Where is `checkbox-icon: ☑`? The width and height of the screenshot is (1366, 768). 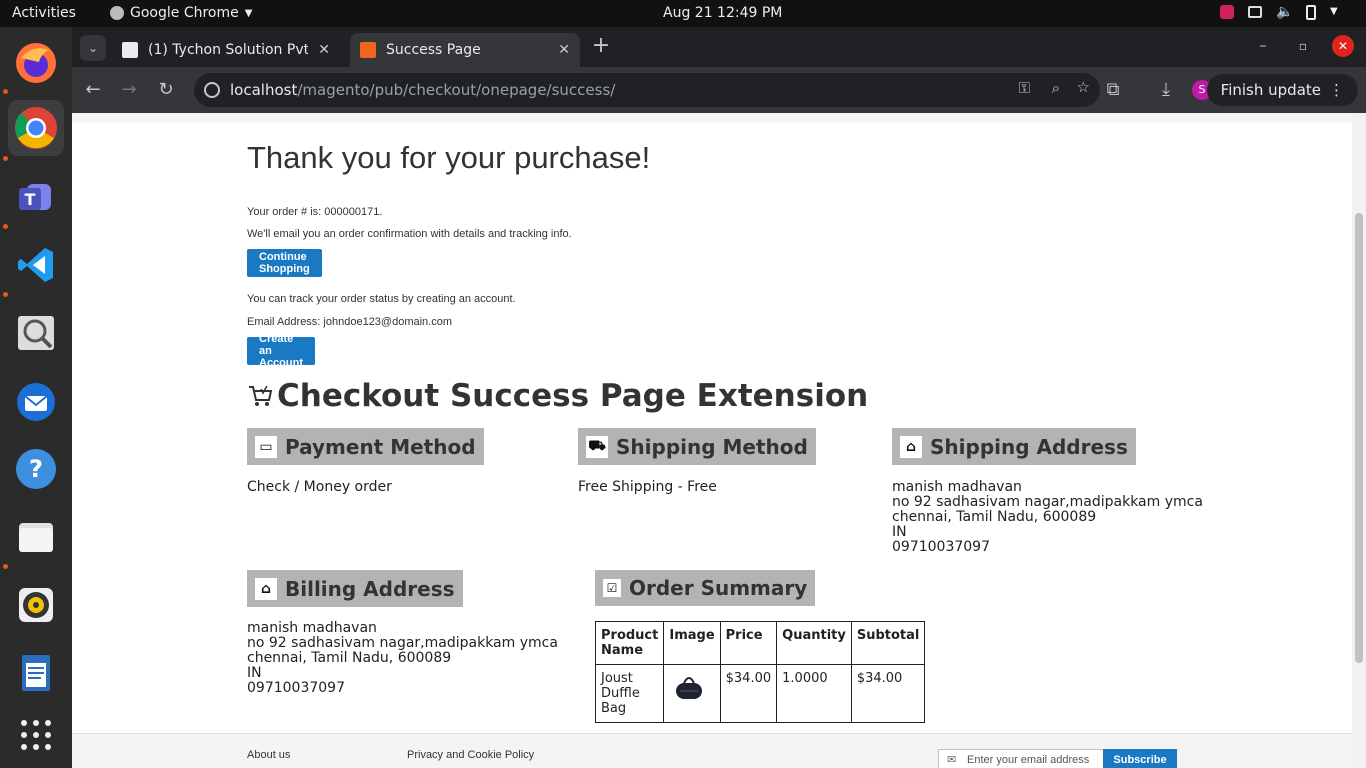
checkbox-icon: ☑ is located at coordinates (612, 588).